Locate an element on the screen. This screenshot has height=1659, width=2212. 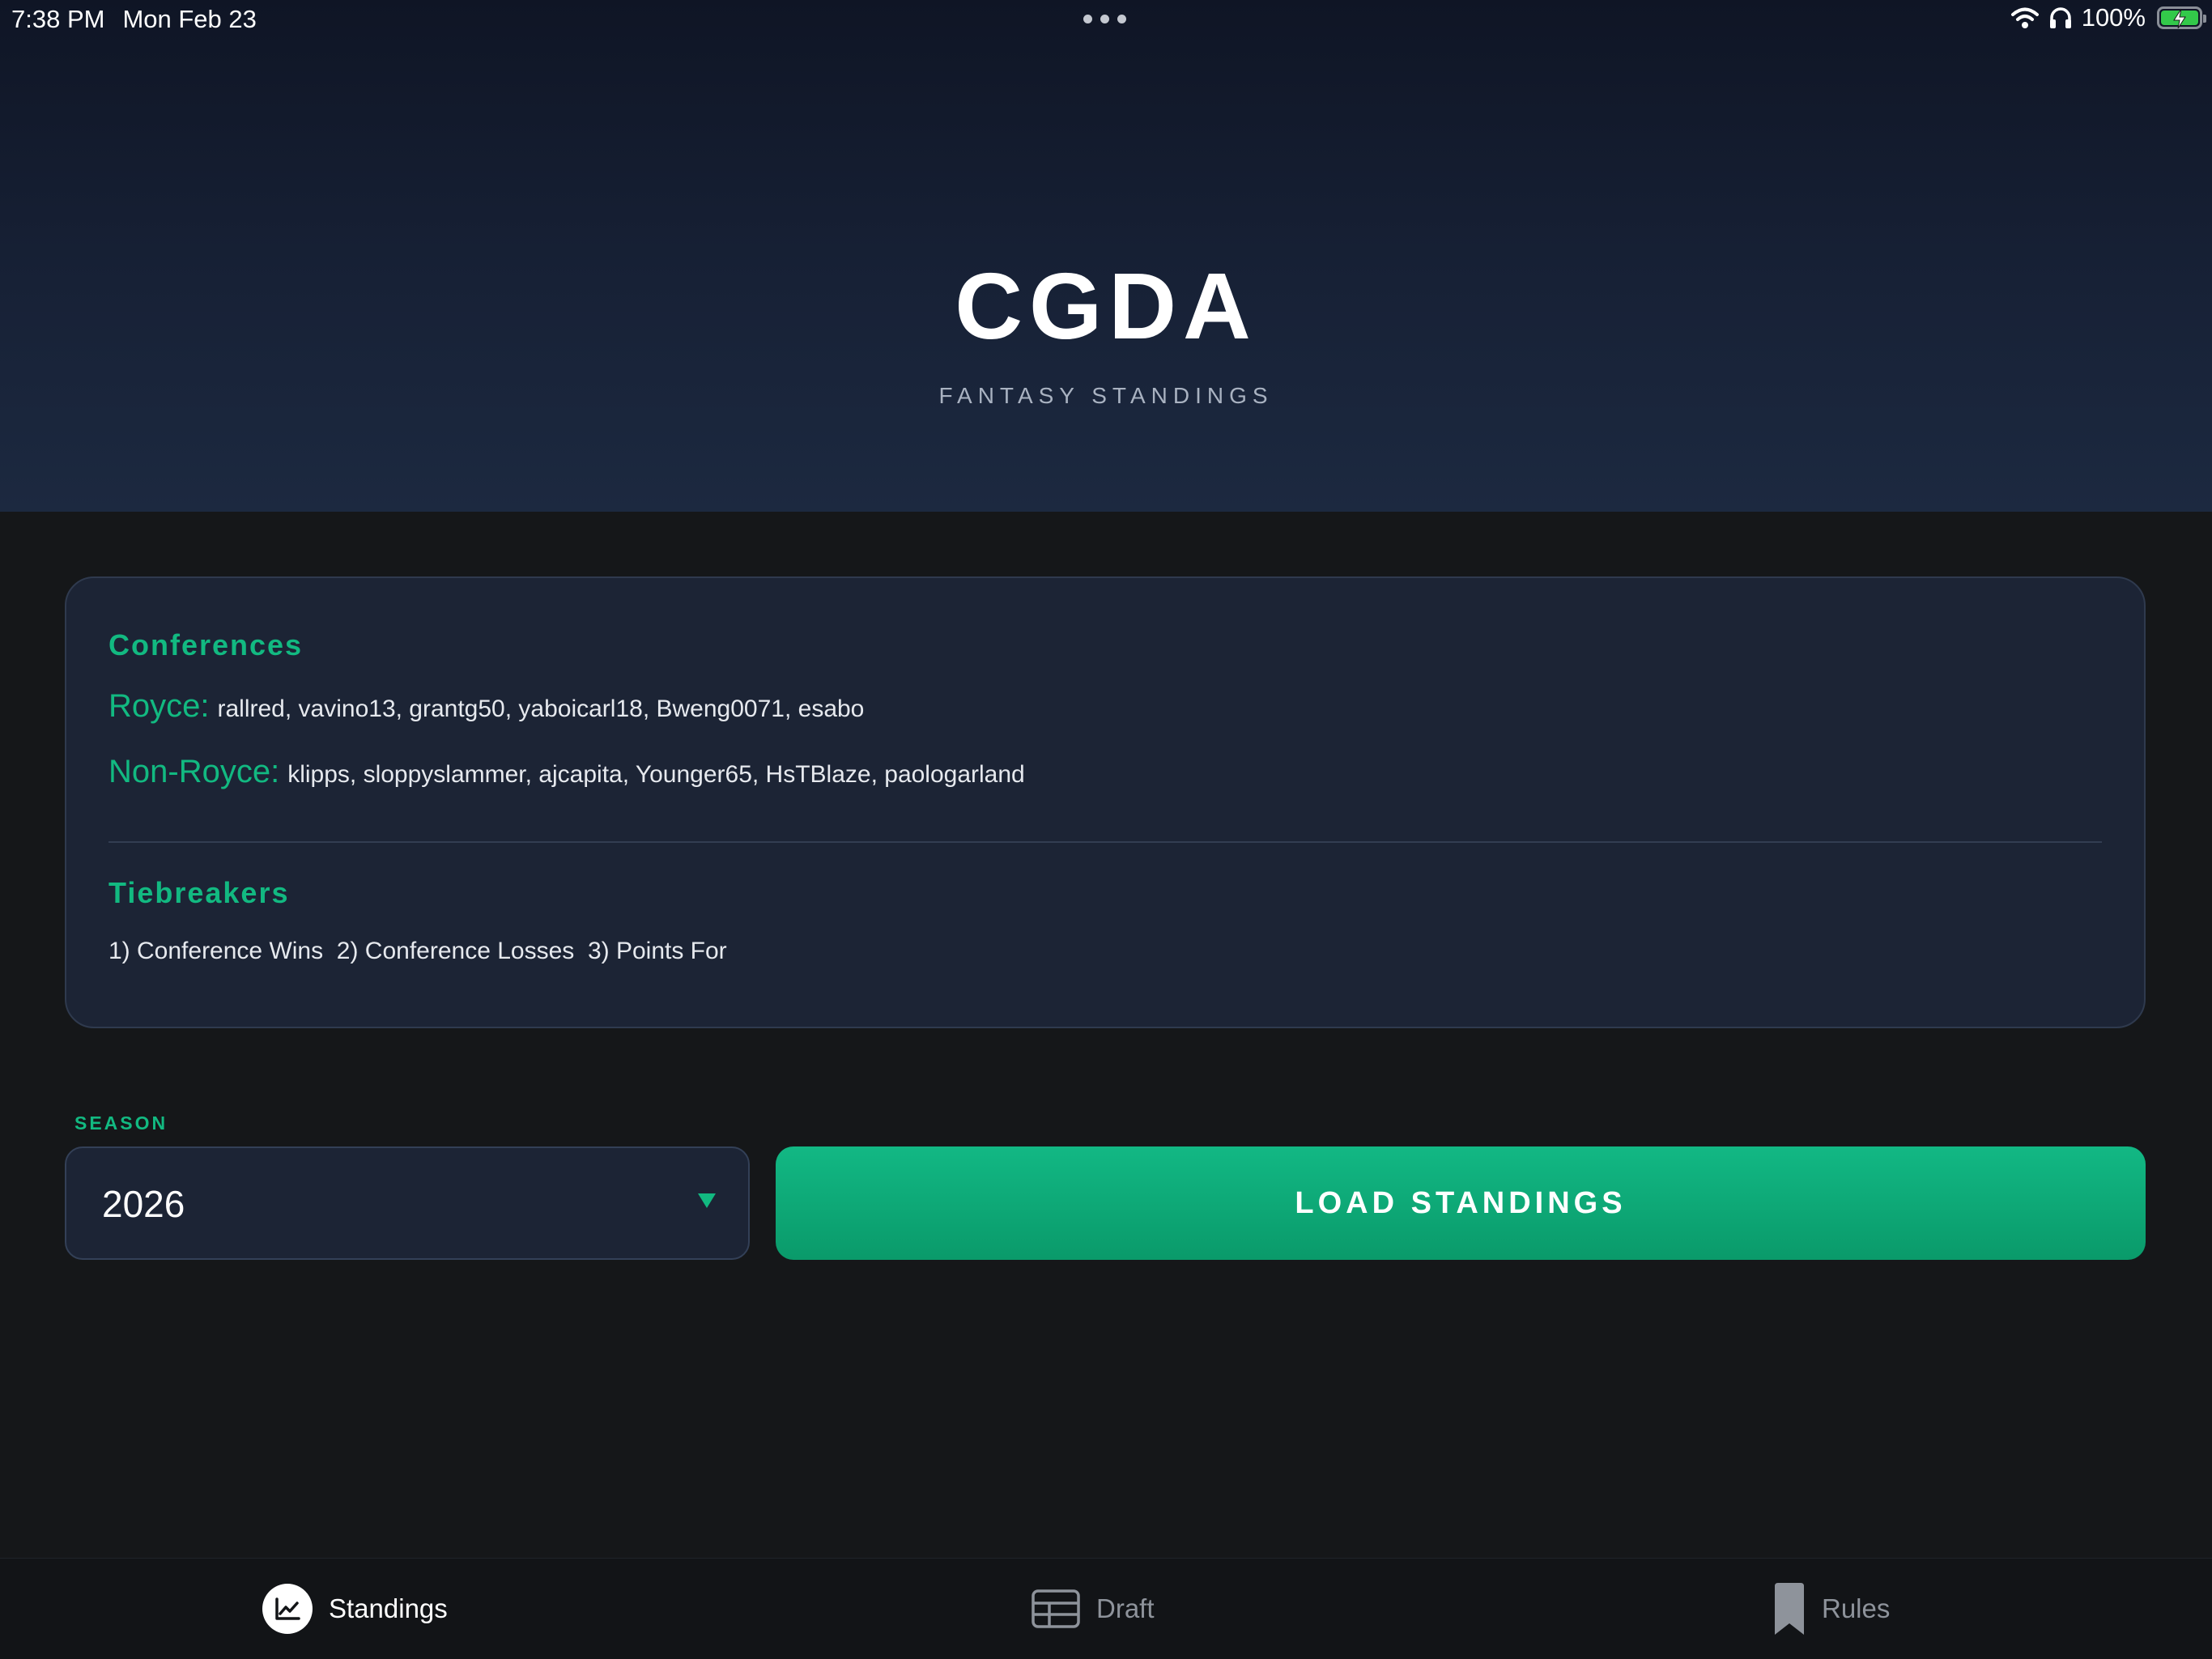
load-standings-label: LOAD STANDINGS is located at coordinates (1461, 1203).